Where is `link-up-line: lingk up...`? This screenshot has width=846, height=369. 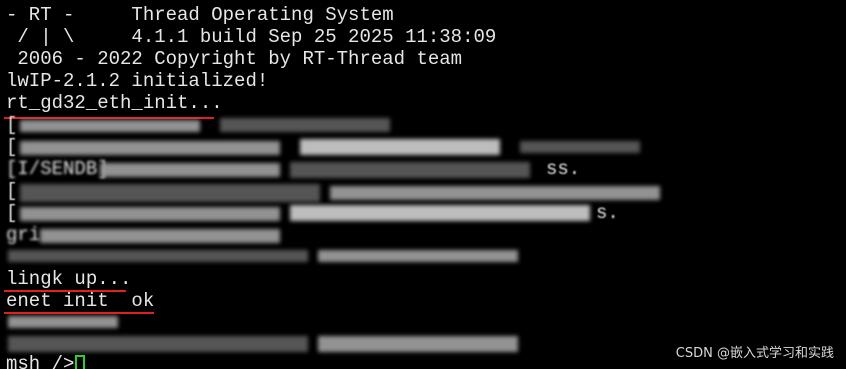
link-up-line: lingk up... is located at coordinates (69, 279).